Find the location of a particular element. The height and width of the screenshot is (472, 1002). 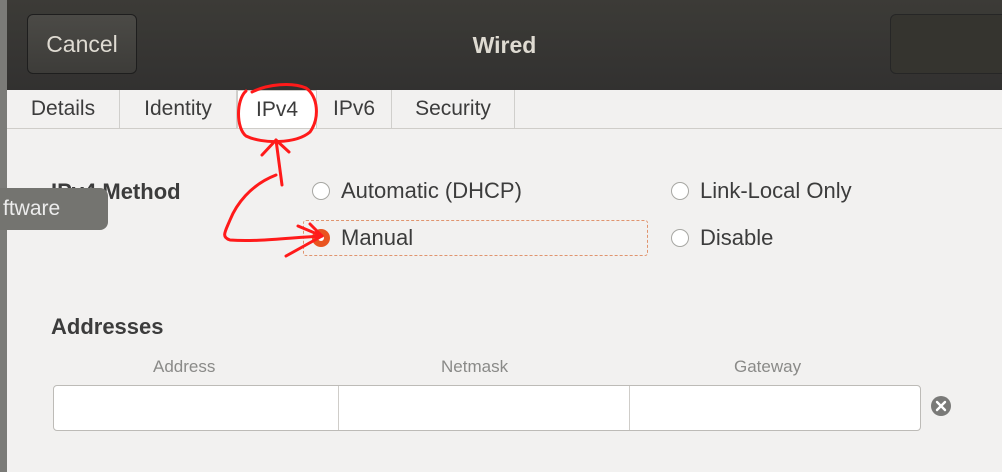

window-title: Wired is located at coordinates (504, 44).